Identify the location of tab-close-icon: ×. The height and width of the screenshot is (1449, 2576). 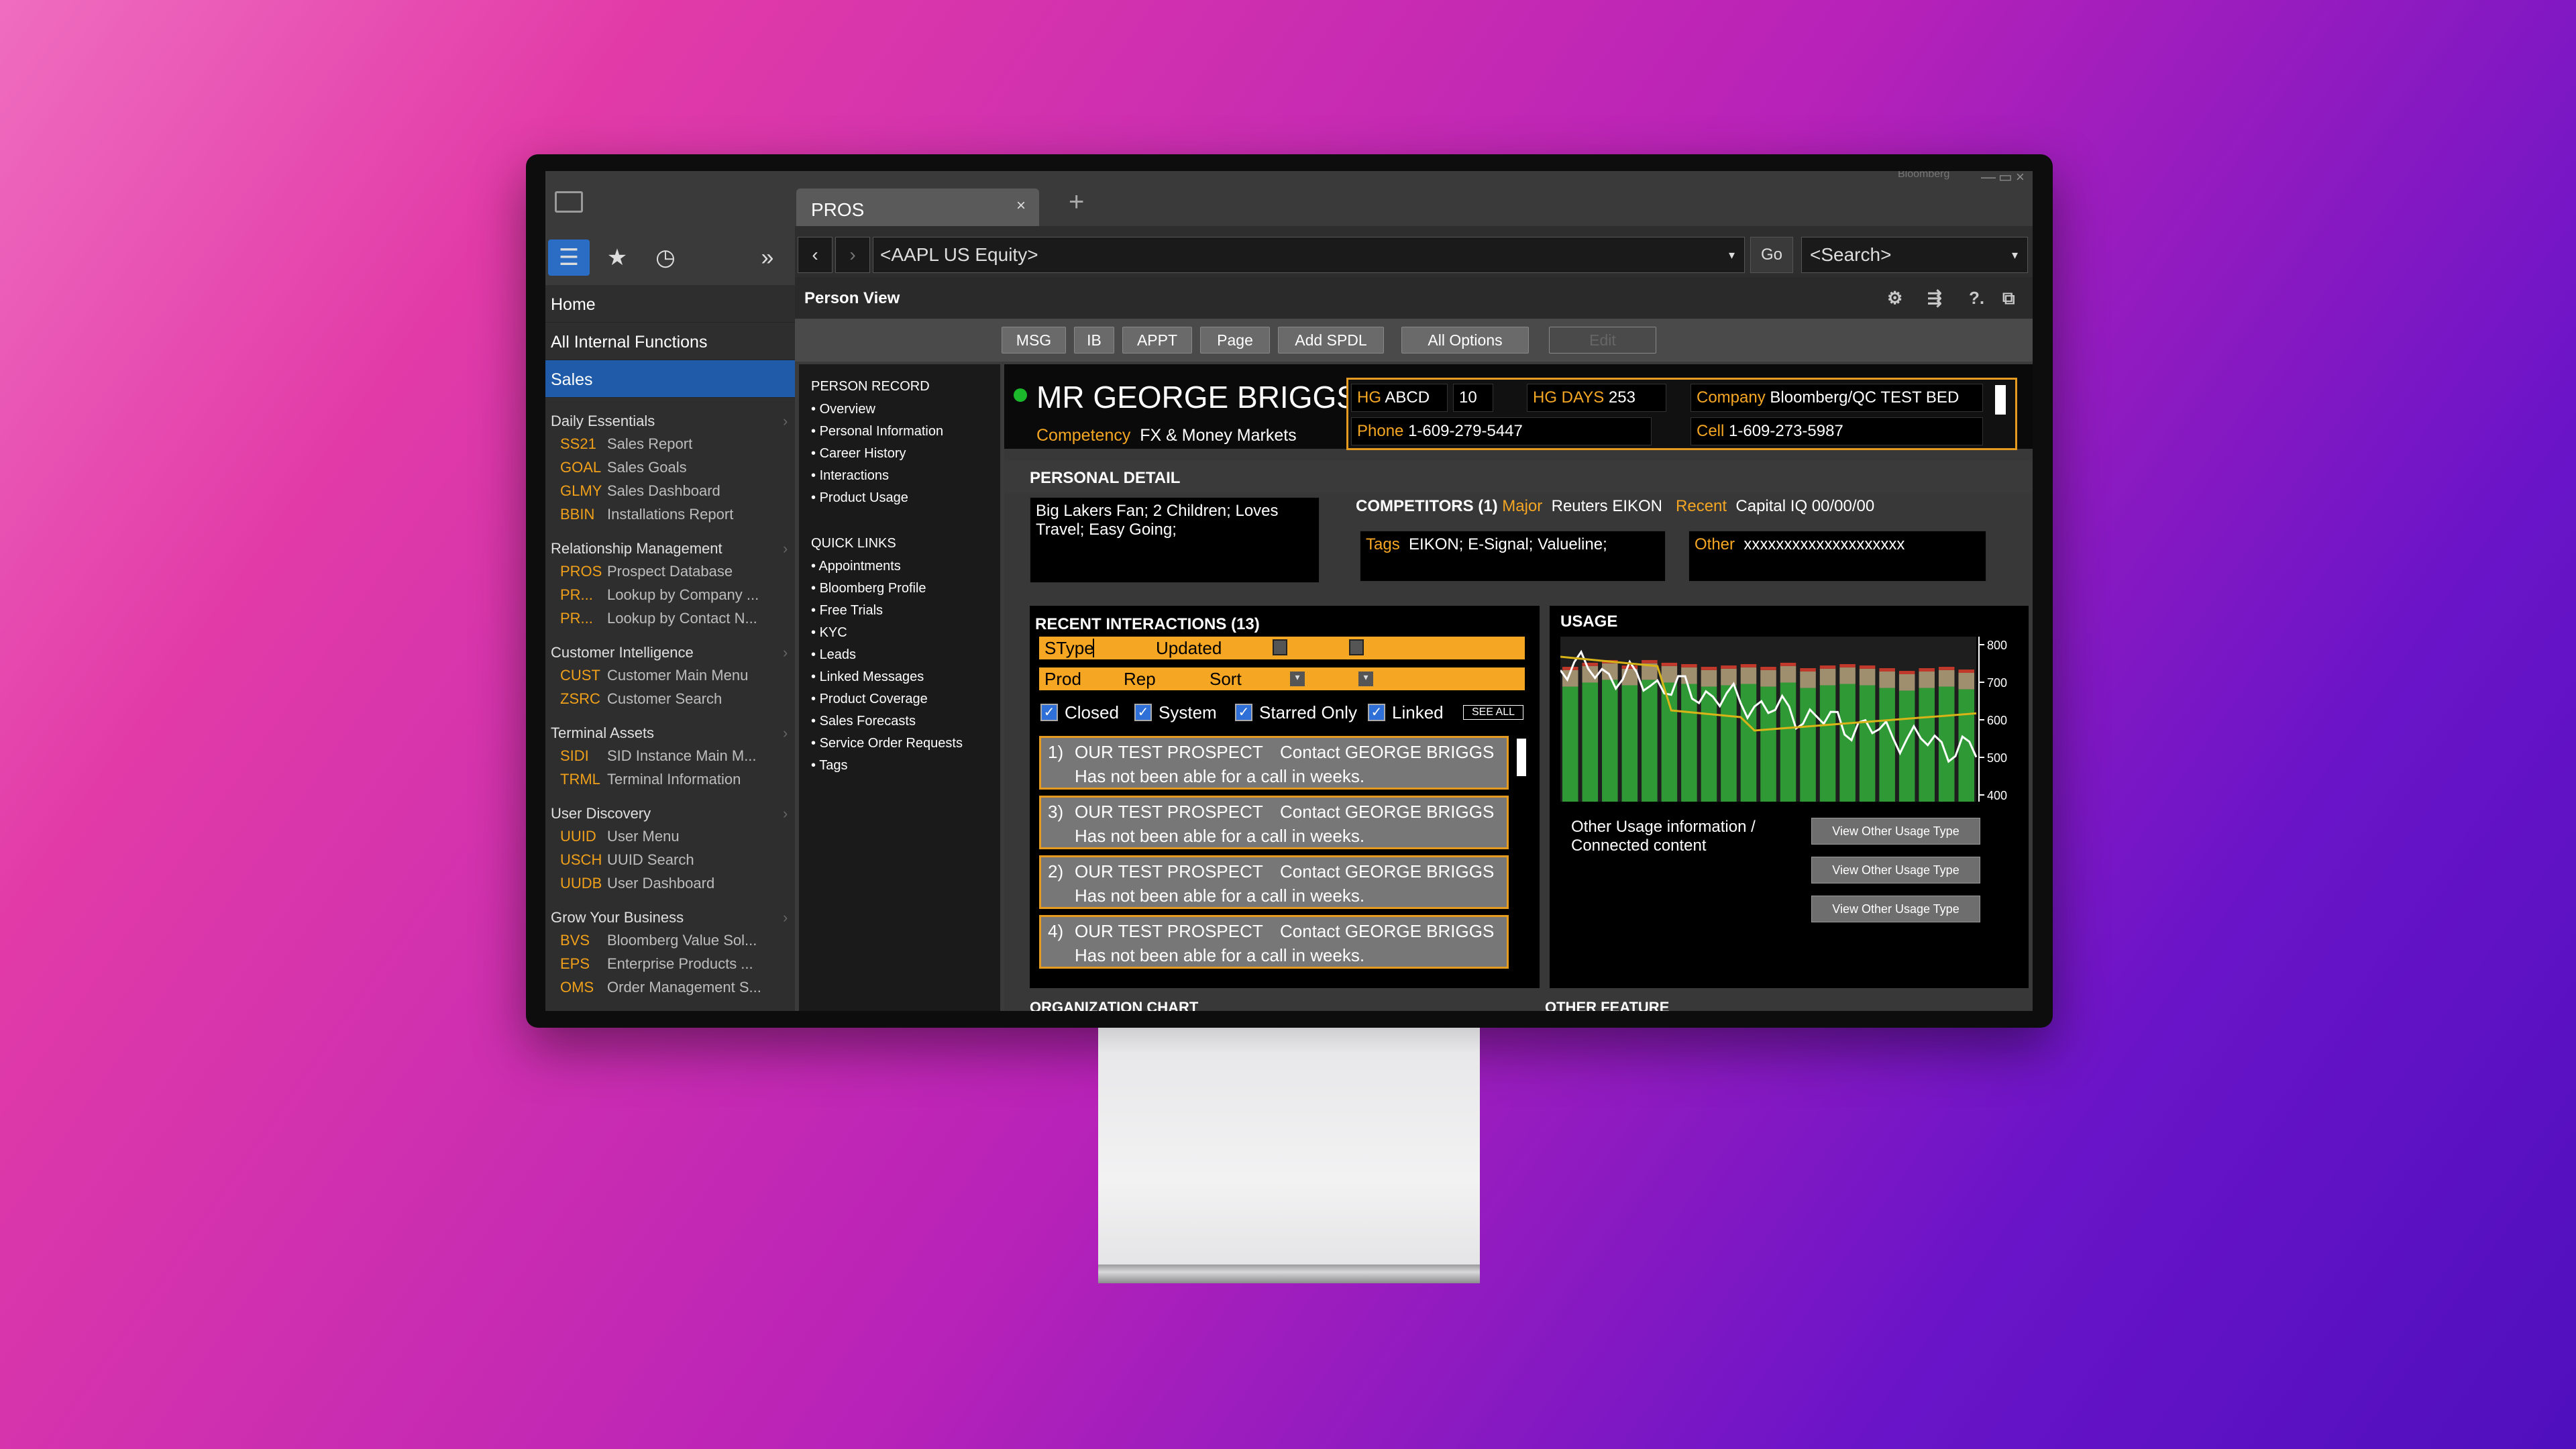
(1021, 206).